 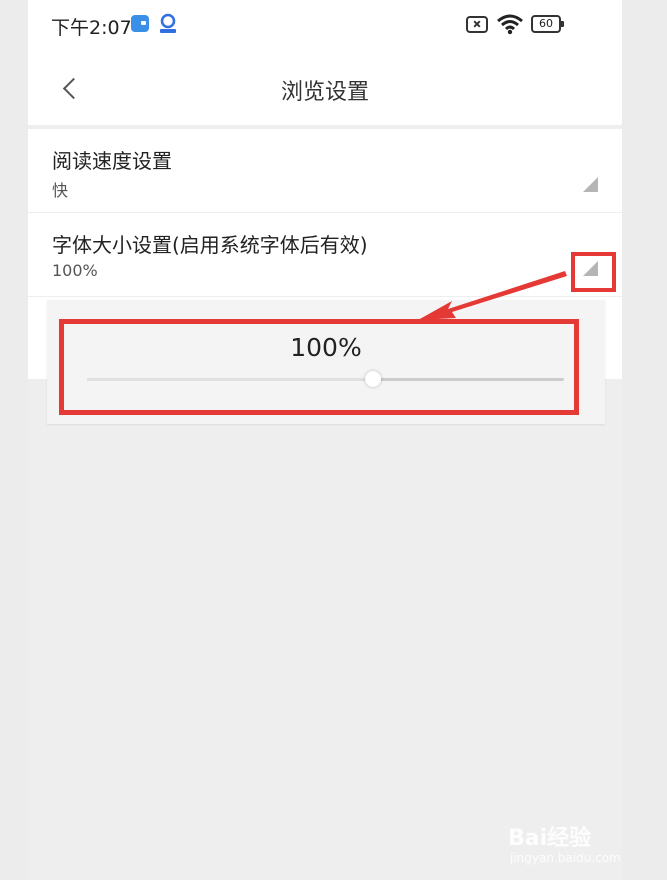 What do you see at coordinates (565, 858) in the screenshot?
I see `watermark-url: jingyan.baidu.com` at bounding box center [565, 858].